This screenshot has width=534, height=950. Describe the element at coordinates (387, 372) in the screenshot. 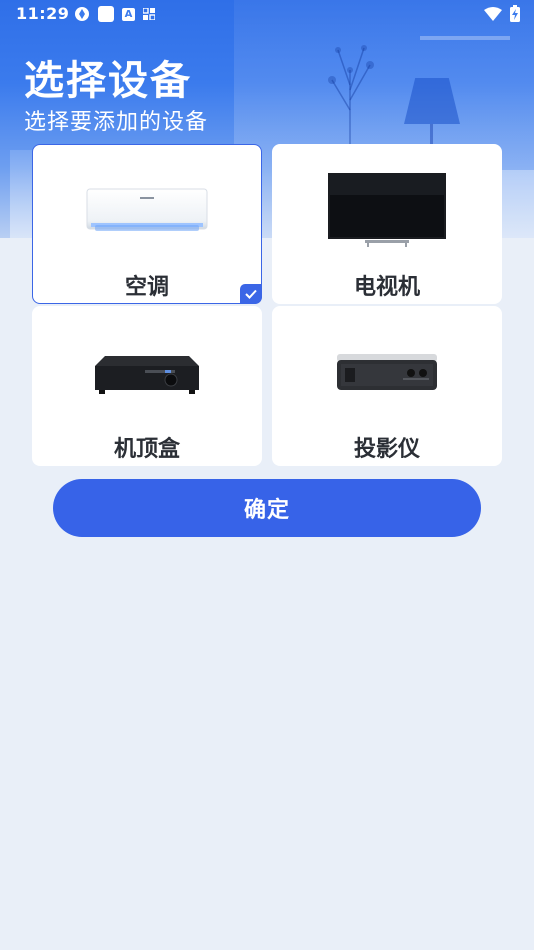

I see `projector-image` at that location.